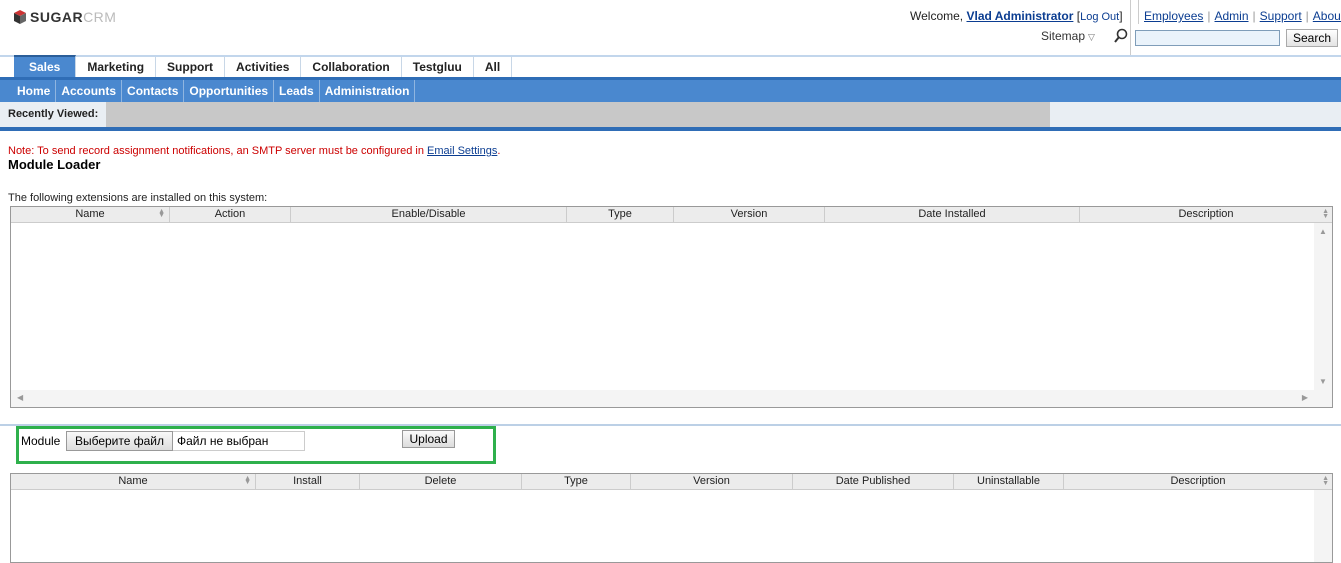 This screenshot has height=563, width=1341. I want to click on scroll-right-icon: ▶, so click(1305, 397).